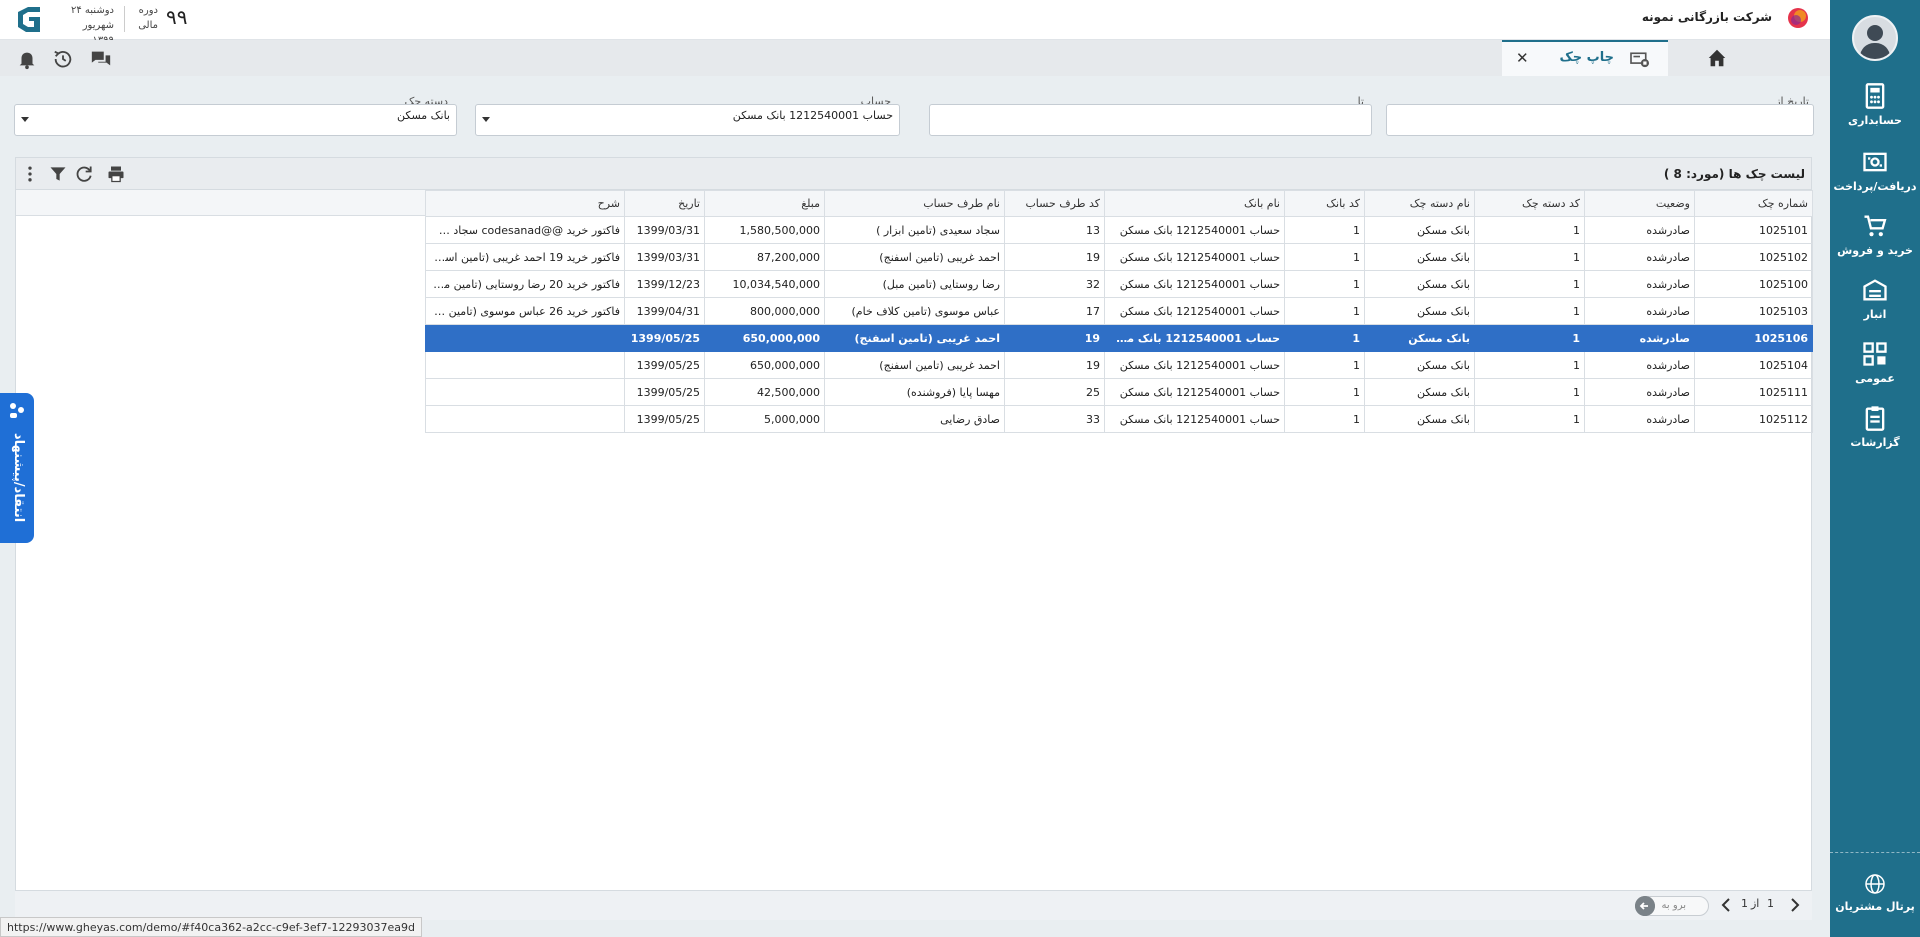 Image resolution: width=1920 pixels, height=937 pixels. What do you see at coordinates (1726, 905) in the screenshot?
I see `prev-page-icon` at bounding box center [1726, 905].